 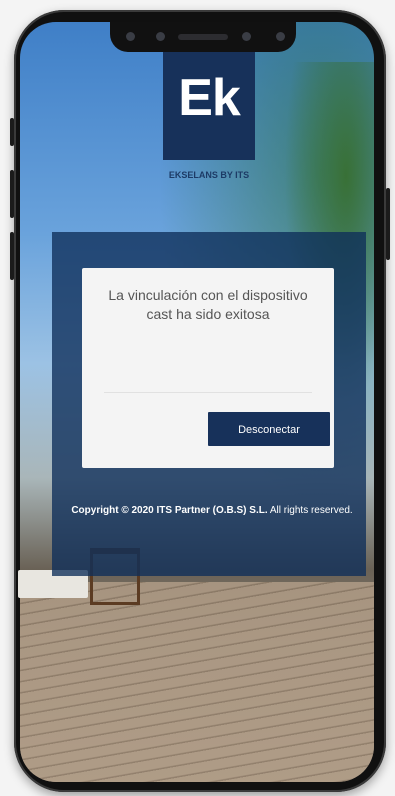 I want to click on ekselans-logo: Ek, so click(x=209, y=106).